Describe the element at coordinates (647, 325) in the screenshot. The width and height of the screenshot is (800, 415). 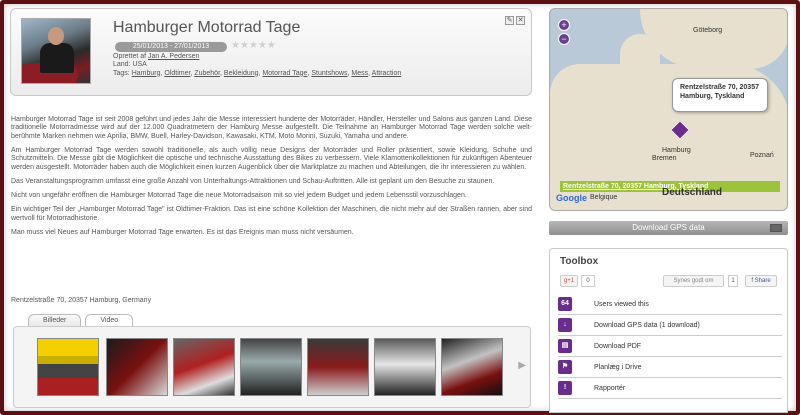
I see `tool-item-label: Download GPS data (1 download)` at that location.